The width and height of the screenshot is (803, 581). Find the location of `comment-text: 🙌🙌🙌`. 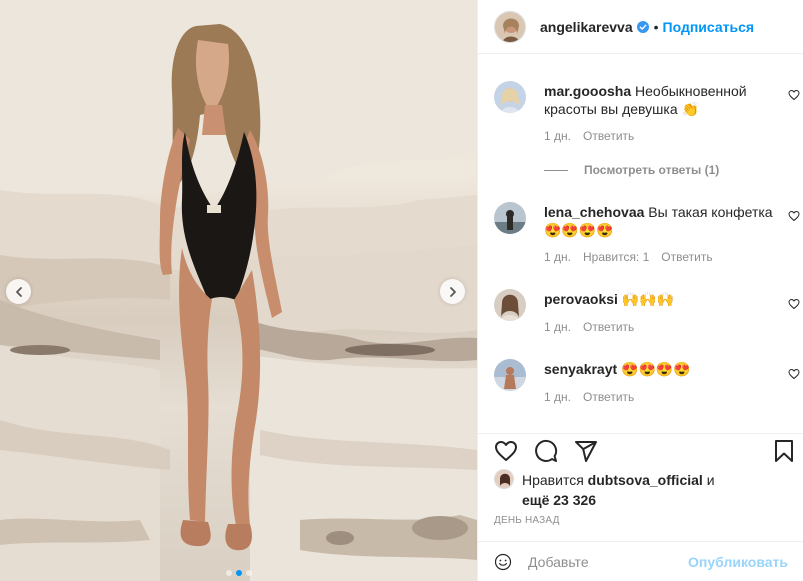

comment-text: 🙌🙌🙌 is located at coordinates (648, 299).